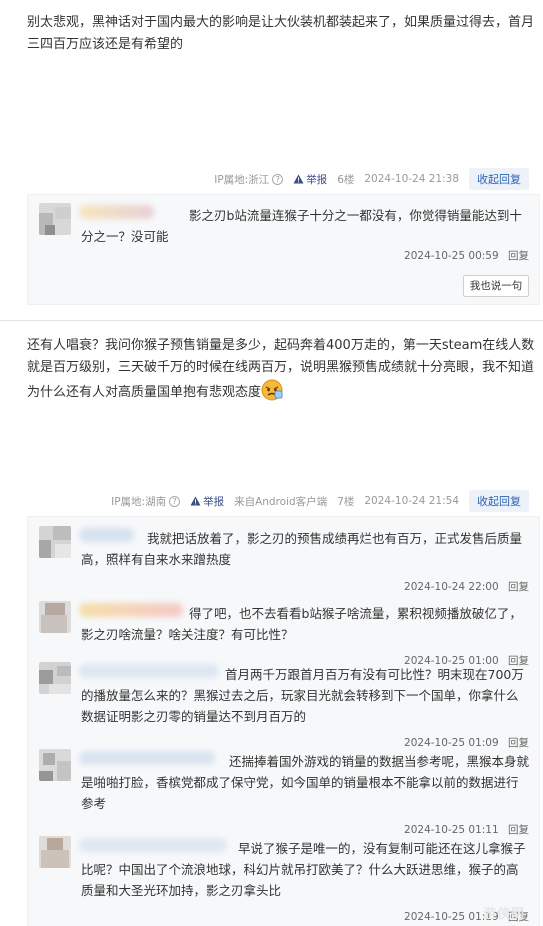 This screenshot has width=543, height=926. Describe the element at coordinates (451, 256) in the screenshot. I see `reply-time: 2024-10-25 00:59` at that location.